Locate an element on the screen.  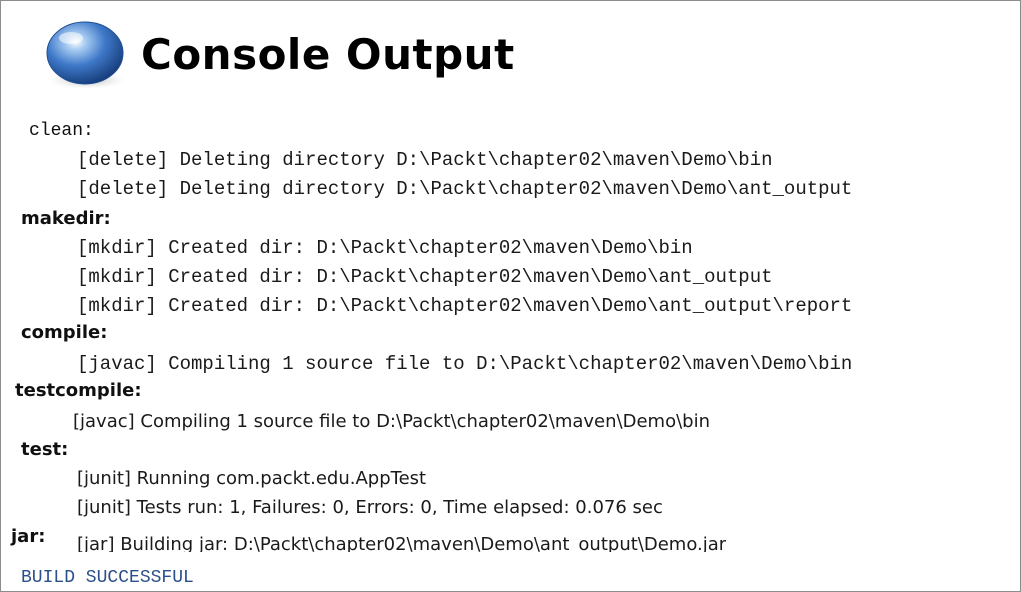
target-clean: clean: is located at coordinates (61, 131).